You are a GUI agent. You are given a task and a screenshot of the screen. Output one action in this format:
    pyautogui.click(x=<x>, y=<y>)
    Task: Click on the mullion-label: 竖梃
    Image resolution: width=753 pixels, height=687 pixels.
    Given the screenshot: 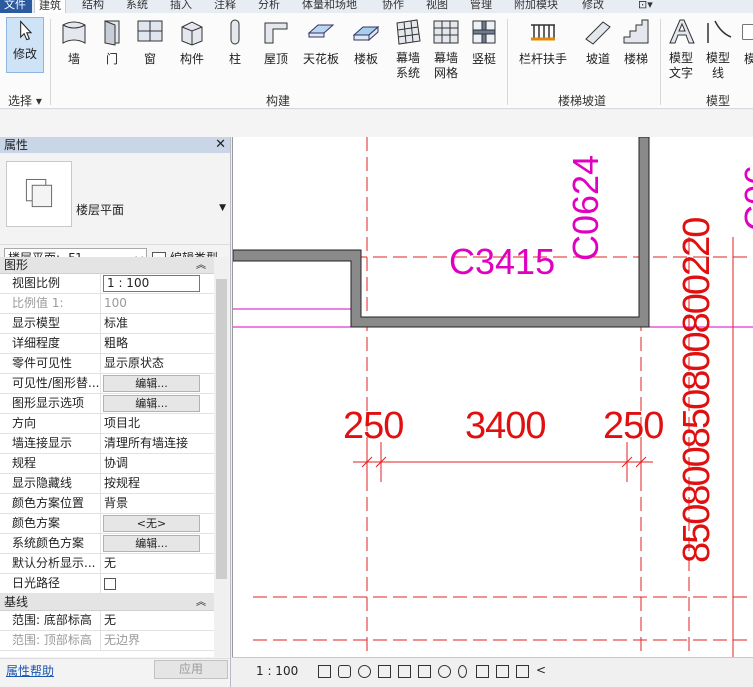 What is the action you would take?
    pyautogui.click(x=483, y=59)
    